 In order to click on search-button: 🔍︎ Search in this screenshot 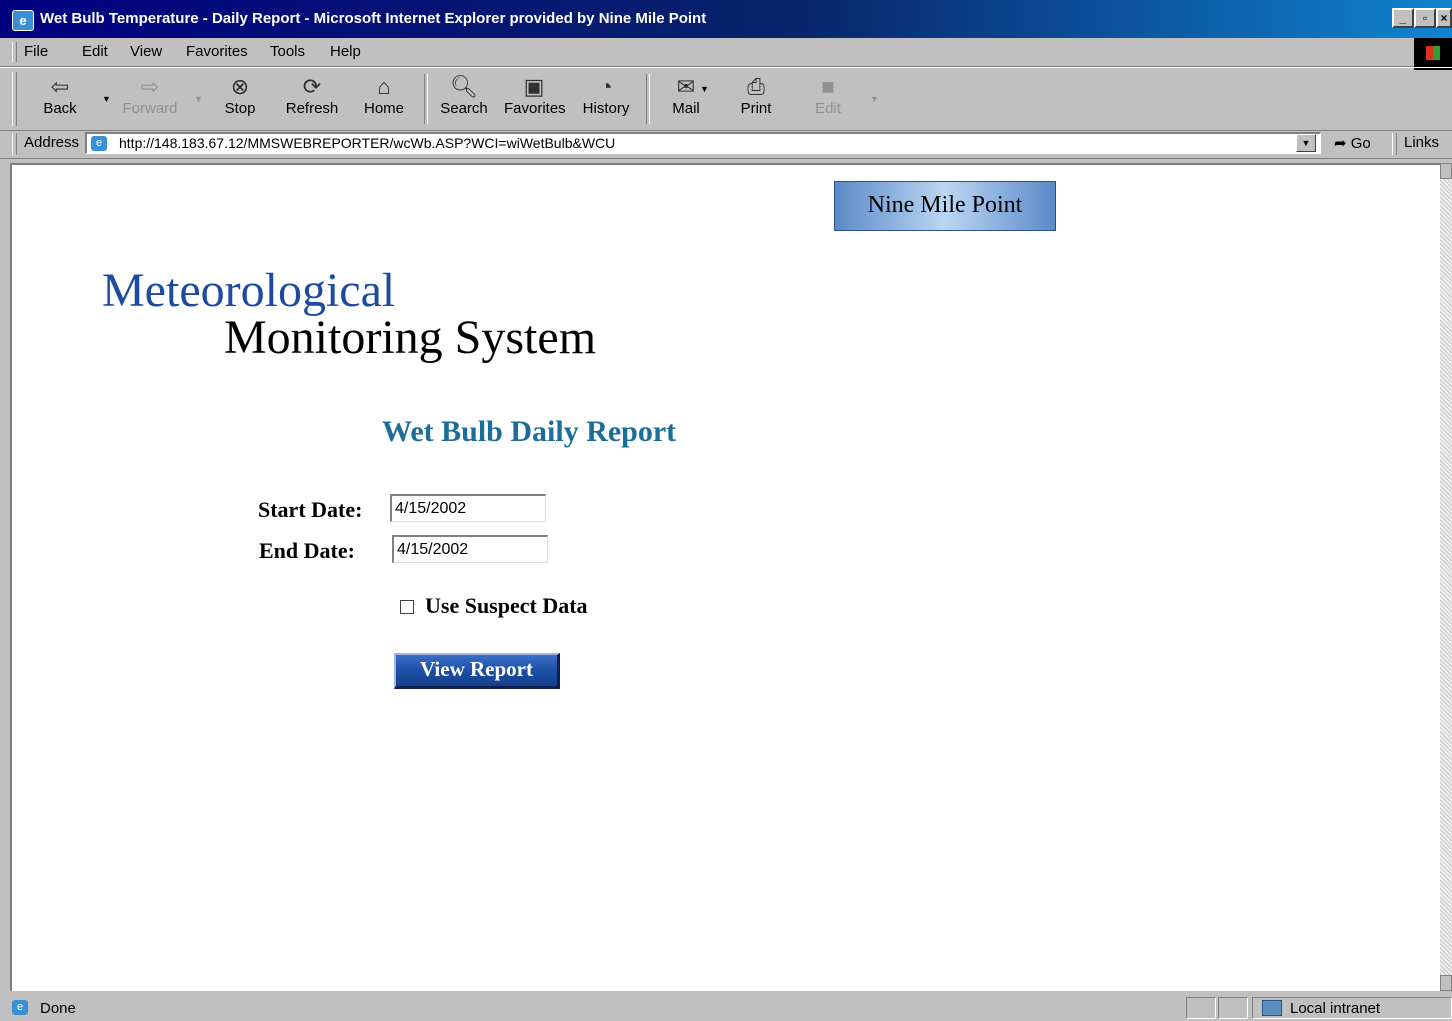, I will do `click(464, 95)`.